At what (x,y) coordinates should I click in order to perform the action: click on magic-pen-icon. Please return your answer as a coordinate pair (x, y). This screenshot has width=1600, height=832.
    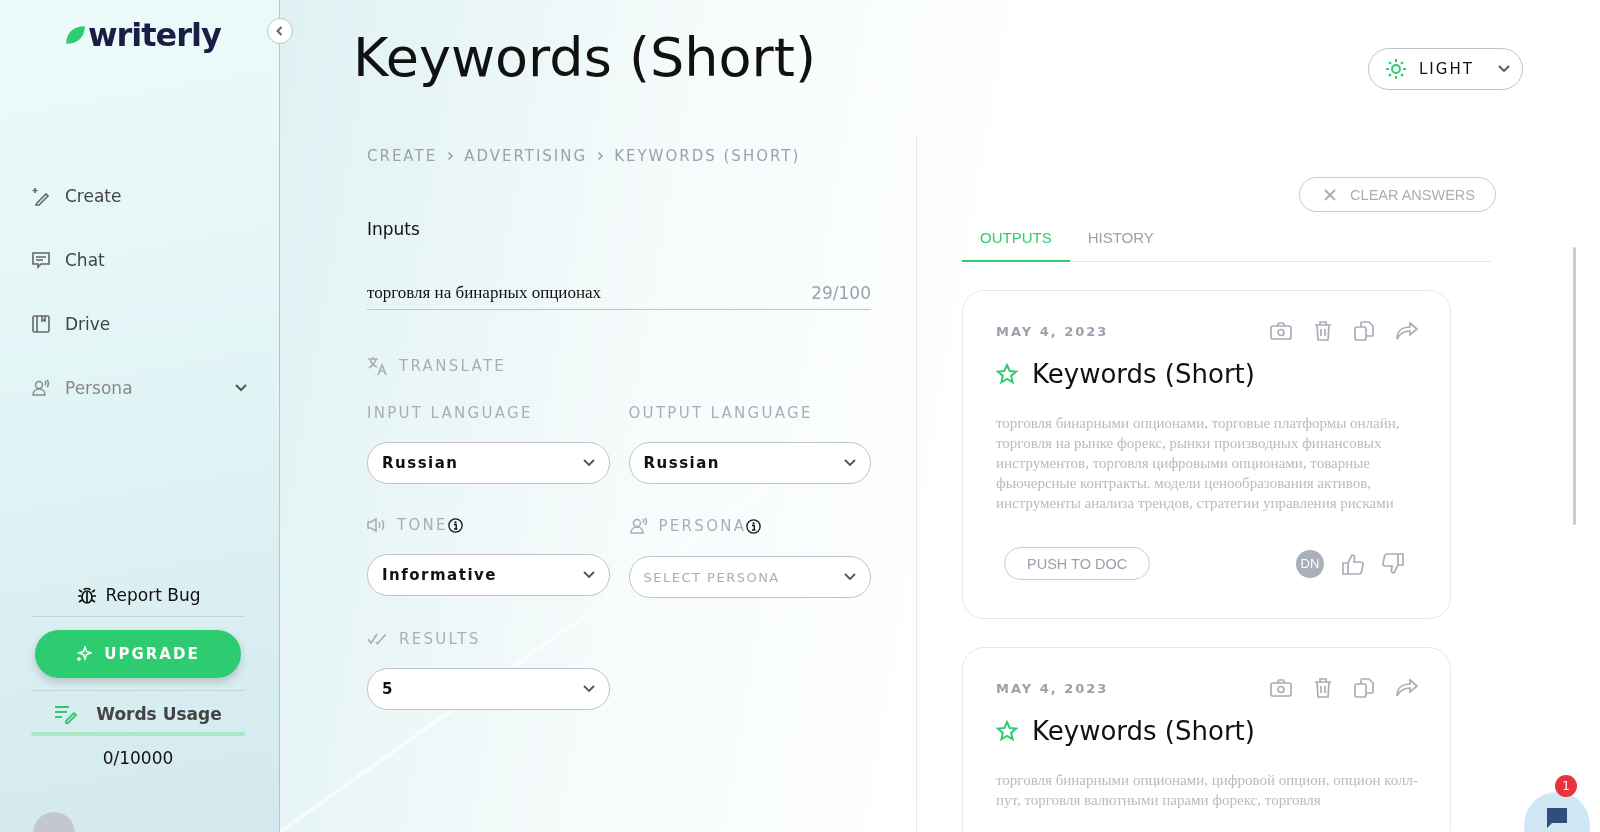
    Looking at the image, I should click on (41, 196).